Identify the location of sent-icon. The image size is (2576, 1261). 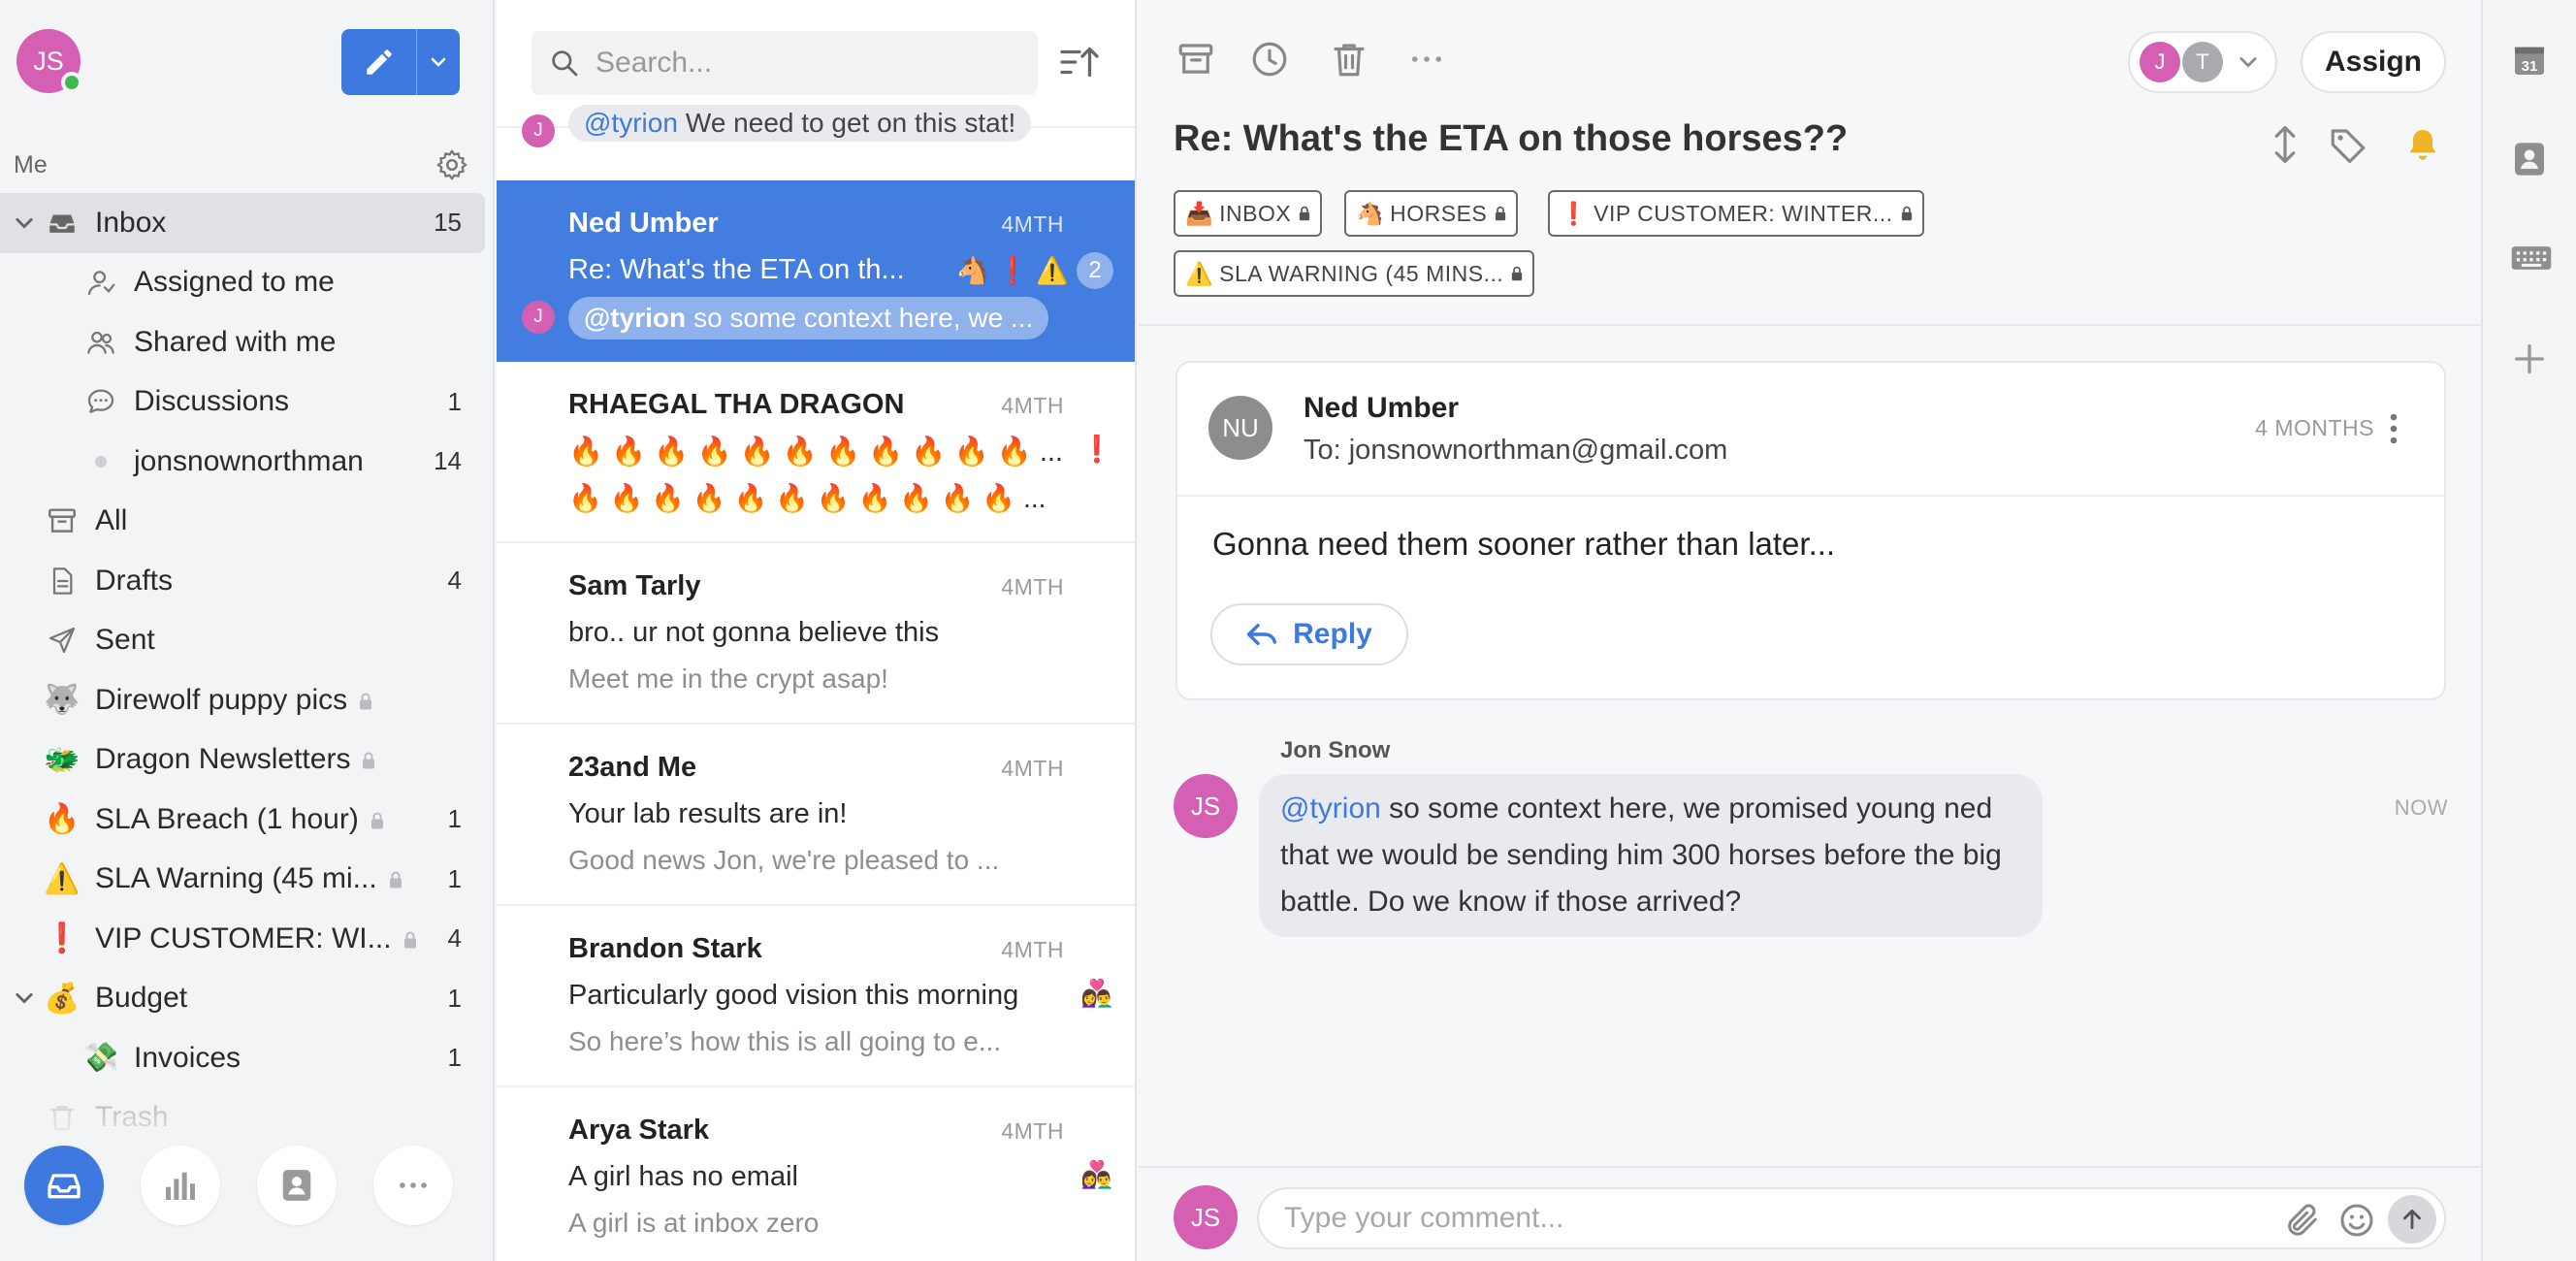
(62, 640).